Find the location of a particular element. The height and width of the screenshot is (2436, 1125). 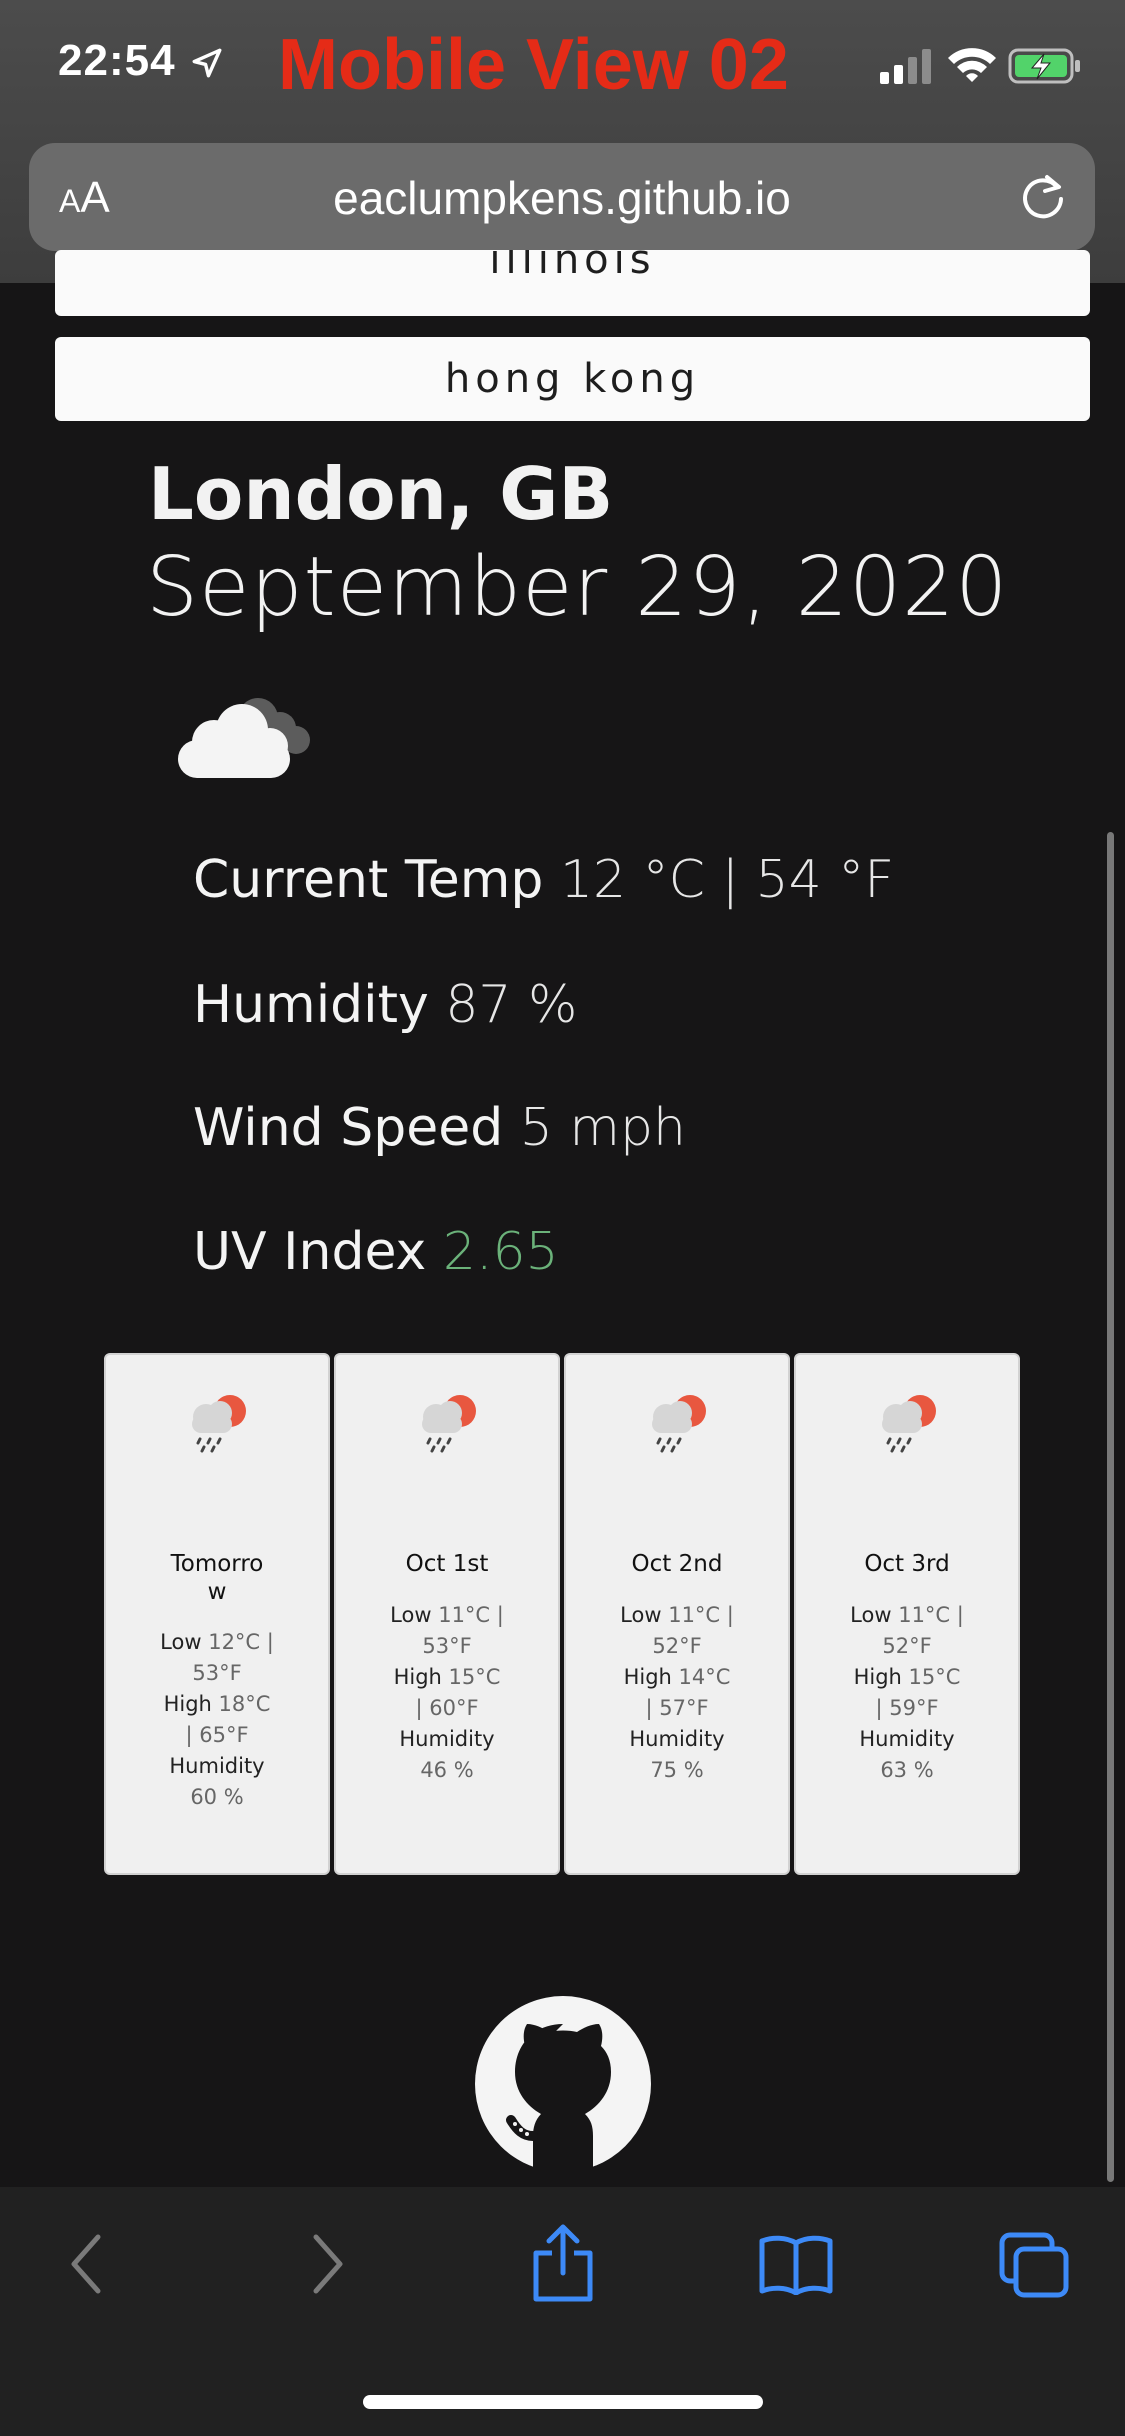

location-arrow-icon is located at coordinates (207, 63).